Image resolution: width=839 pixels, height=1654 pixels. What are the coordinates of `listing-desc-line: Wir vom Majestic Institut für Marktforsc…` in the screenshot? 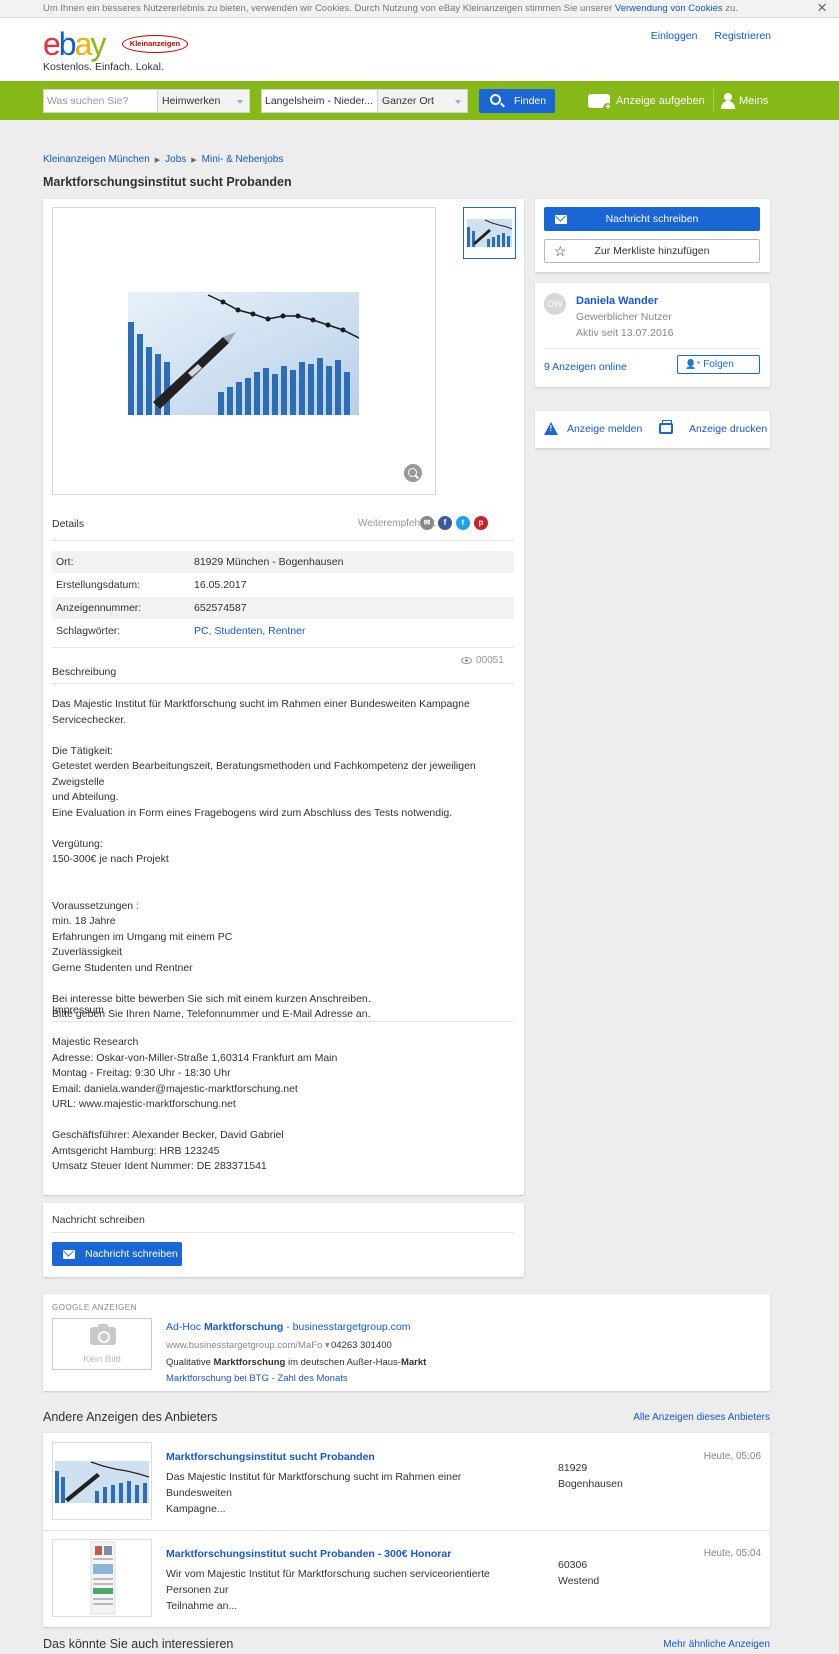 It's located at (328, 1582).